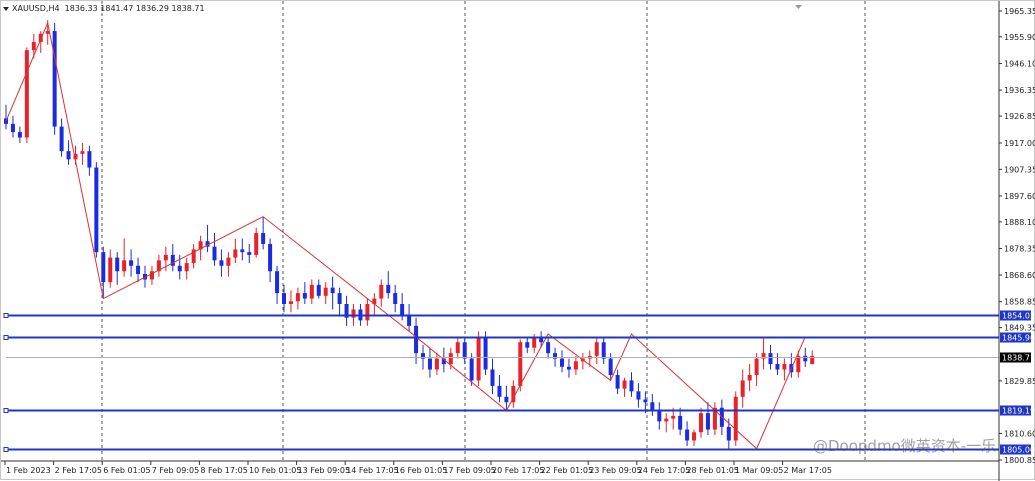 The image size is (1035, 481). Describe the element at coordinates (1018, 358) in the screenshot. I see `current-price-label: 1838.71` at that location.